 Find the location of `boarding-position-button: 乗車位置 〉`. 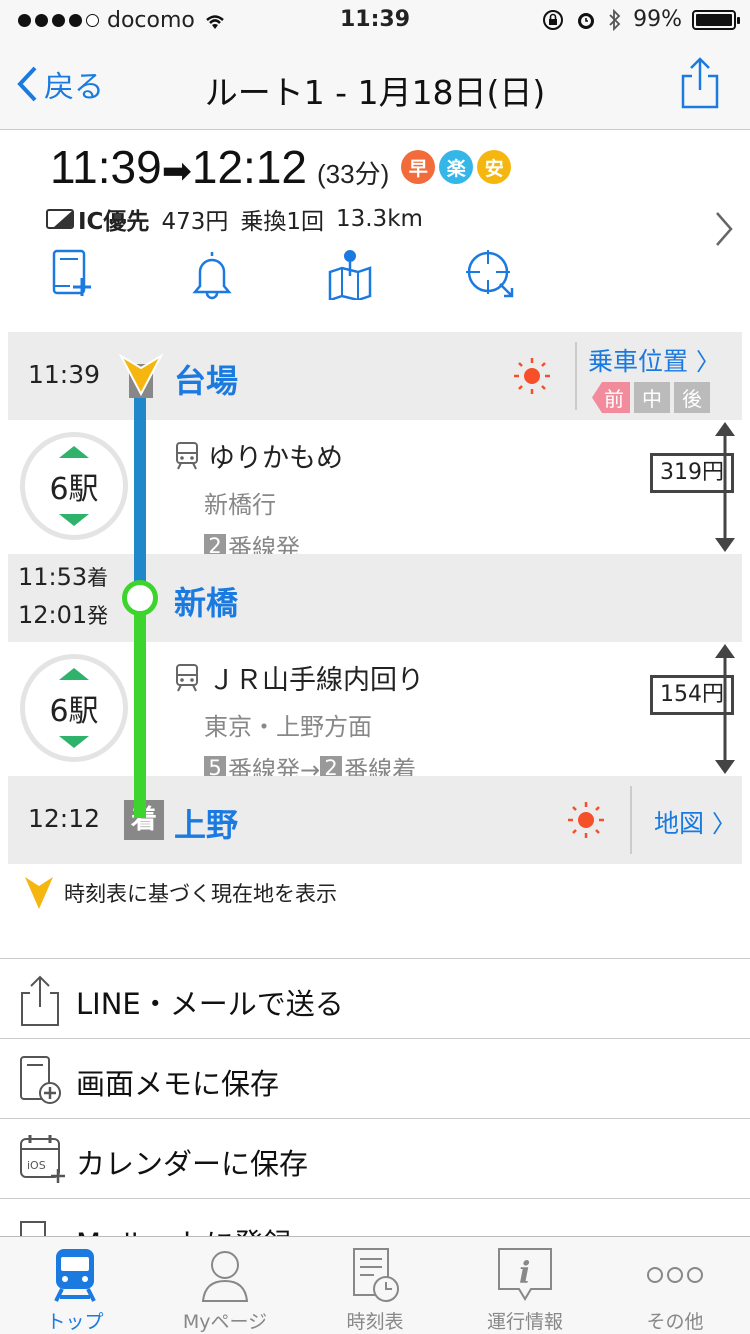

boarding-position-button: 乗車位置 〉 is located at coordinates (654, 360).